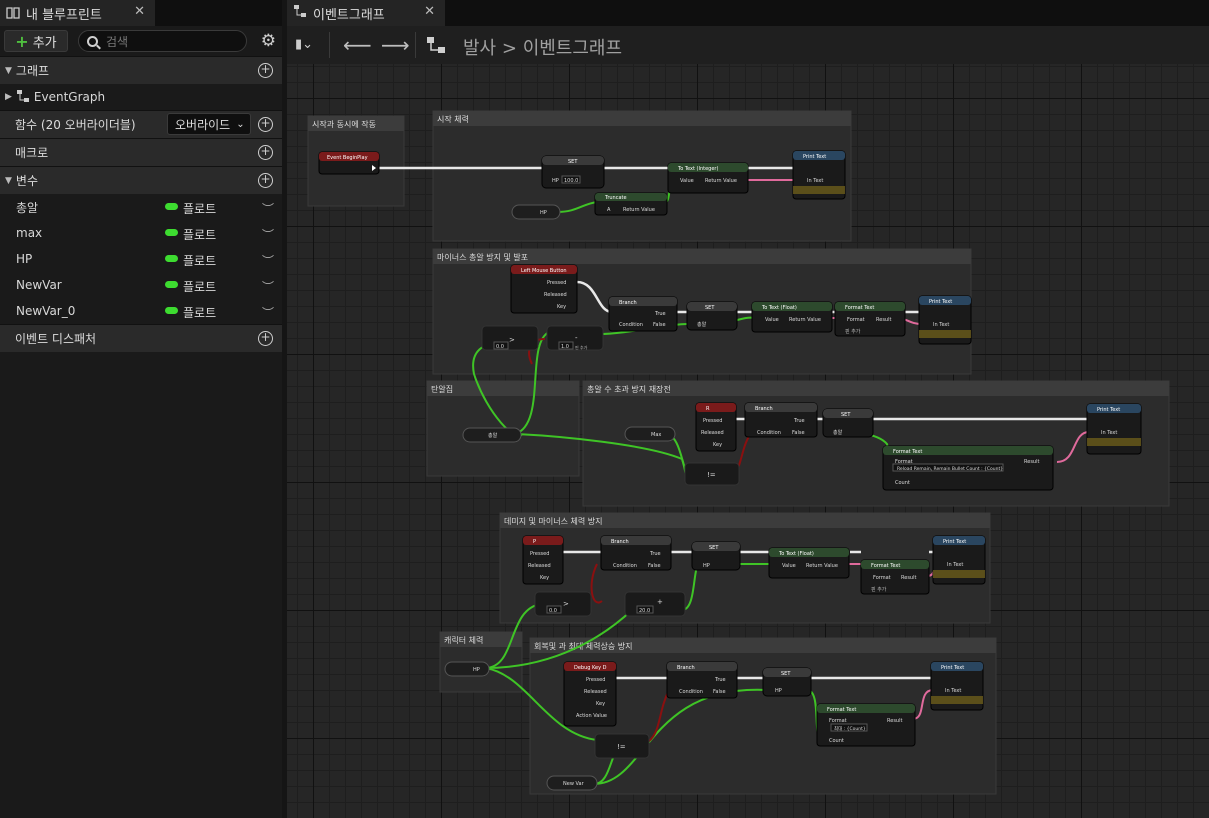 This screenshot has height=818, width=1209. Describe the element at coordinates (304, 44) in the screenshot. I see `bookmark-icon: ▮⌄` at that location.